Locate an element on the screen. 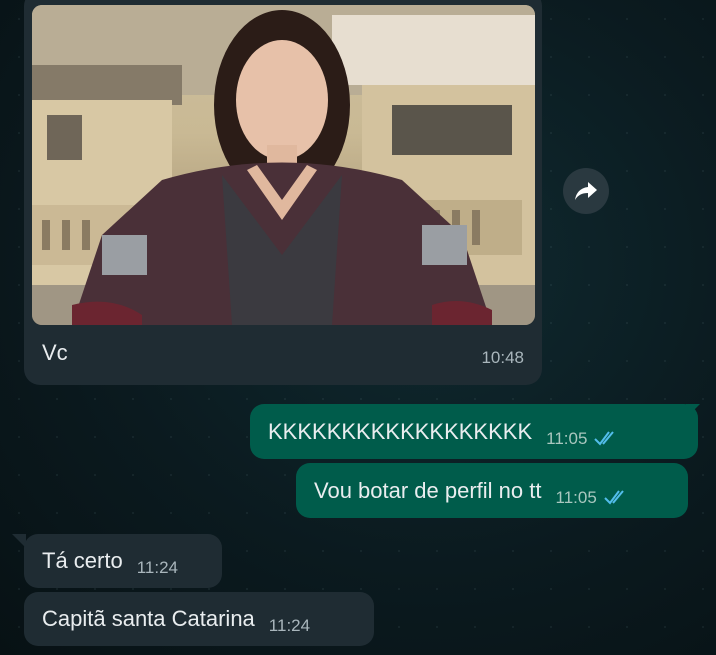 The height and width of the screenshot is (655, 716). outgoing-message: Vou botar de perfil no tt 11:05 is located at coordinates (492, 490).